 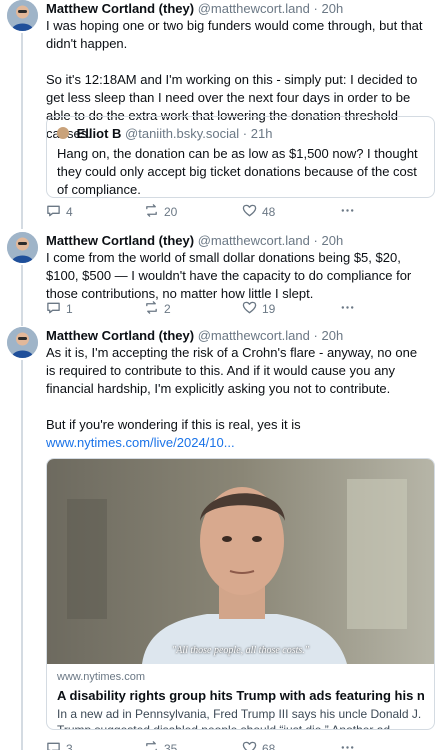 I want to click on post-actions: 1 2 19, so click(x=236, y=309).